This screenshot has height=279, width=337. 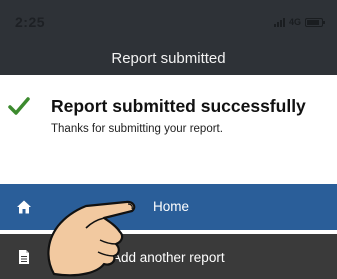 I want to click on pointing-hand-icon, so click(x=91, y=238).